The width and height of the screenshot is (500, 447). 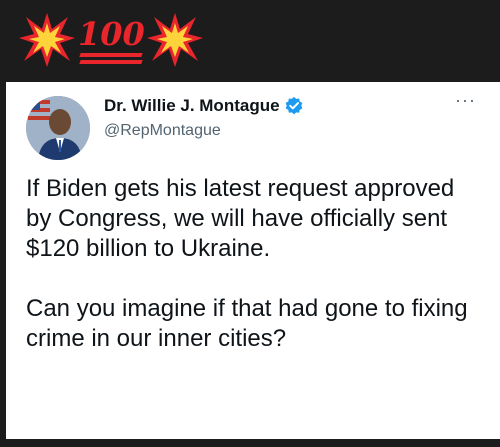 What do you see at coordinates (58, 128) in the screenshot?
I see `avatar` at bounding box center [58, 128].